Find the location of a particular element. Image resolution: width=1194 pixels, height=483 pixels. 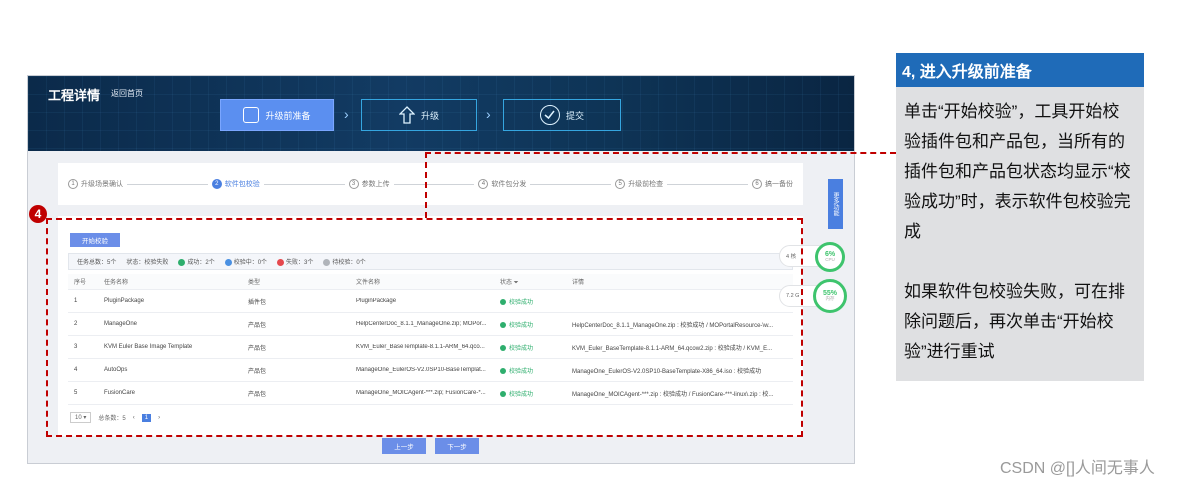

step-5: 5 升级前检查 is located at coordinates (639, 184).